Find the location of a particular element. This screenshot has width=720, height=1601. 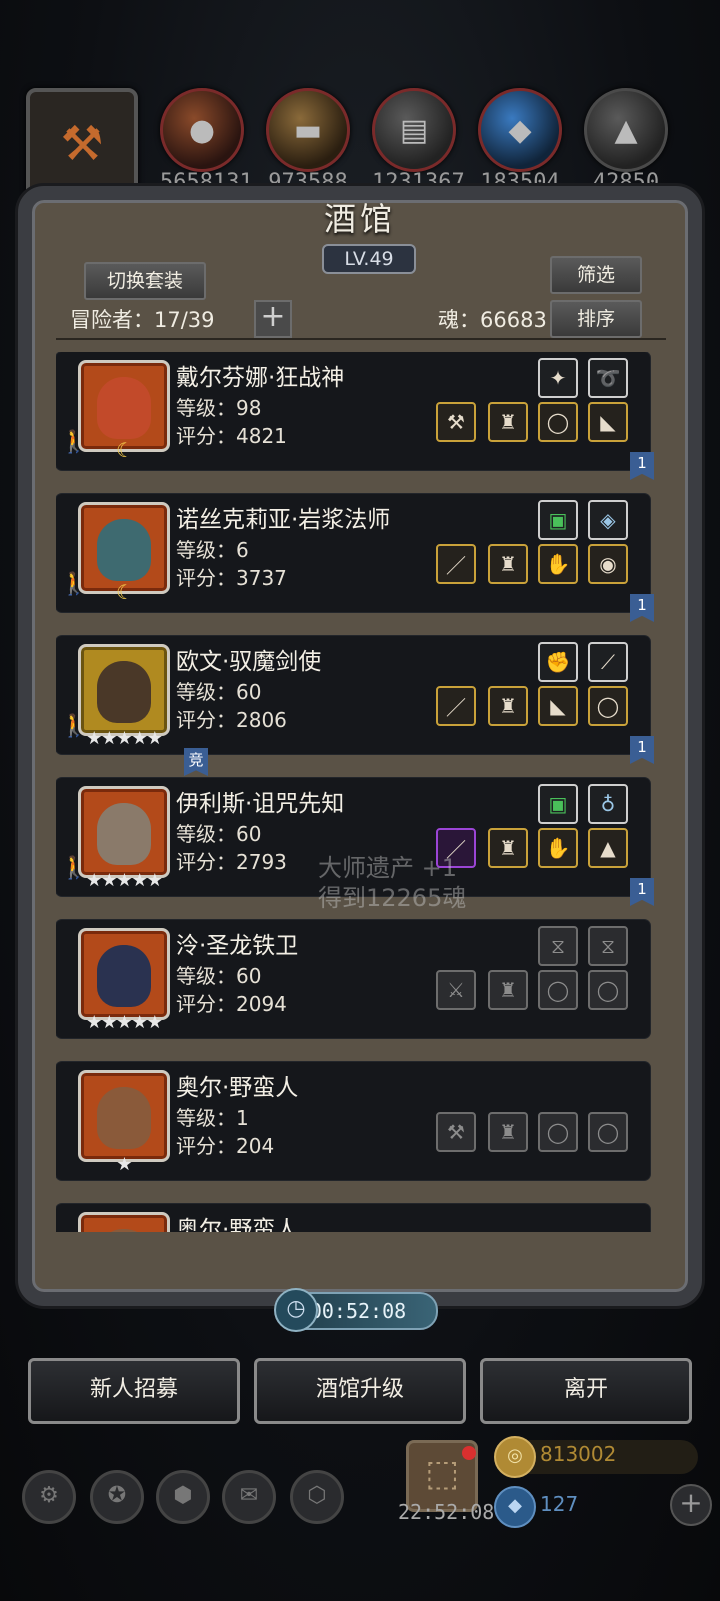

tavern-upgrade-button: 酒馆升级 is located at coordinates (360, 1391).